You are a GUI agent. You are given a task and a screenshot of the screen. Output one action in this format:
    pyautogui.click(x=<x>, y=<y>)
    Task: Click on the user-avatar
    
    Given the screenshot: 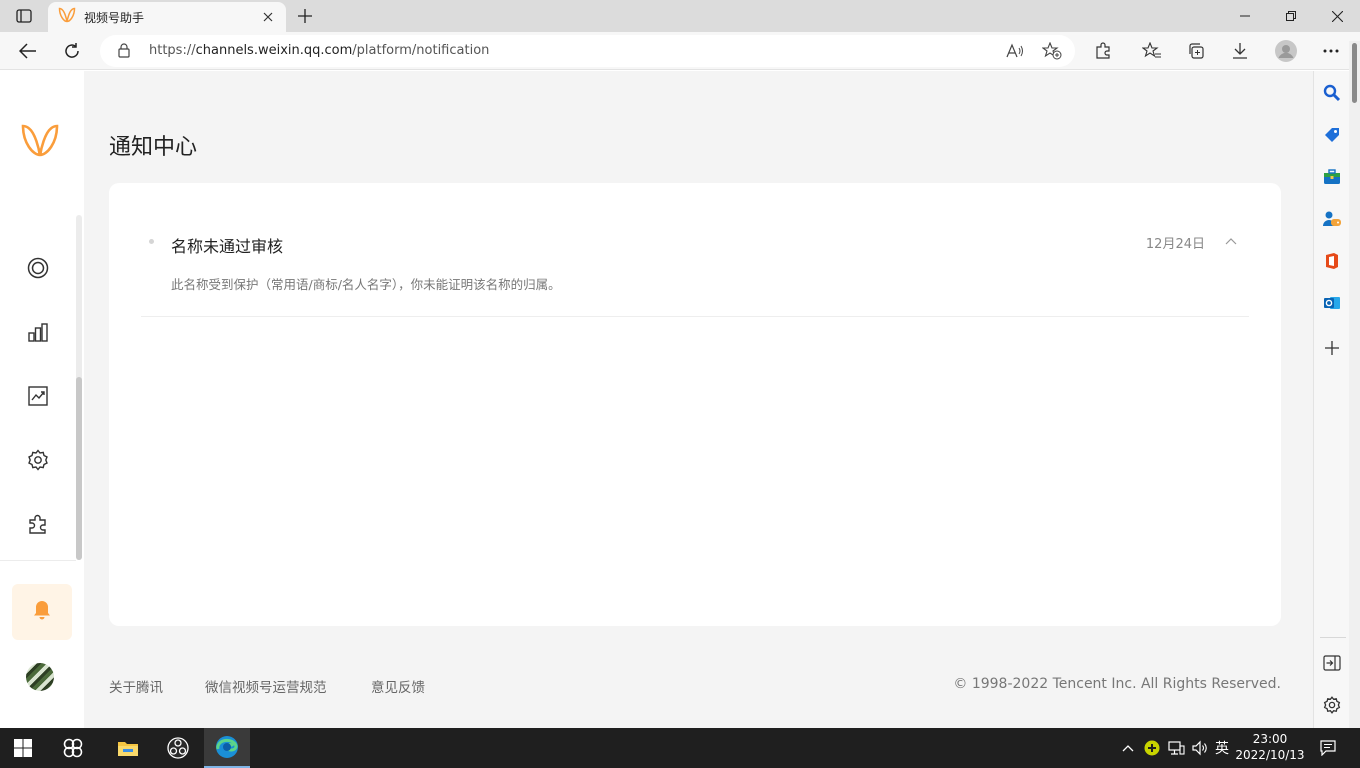 What is the action you would take?
    pyautogui.click(x=40, y=677)
    